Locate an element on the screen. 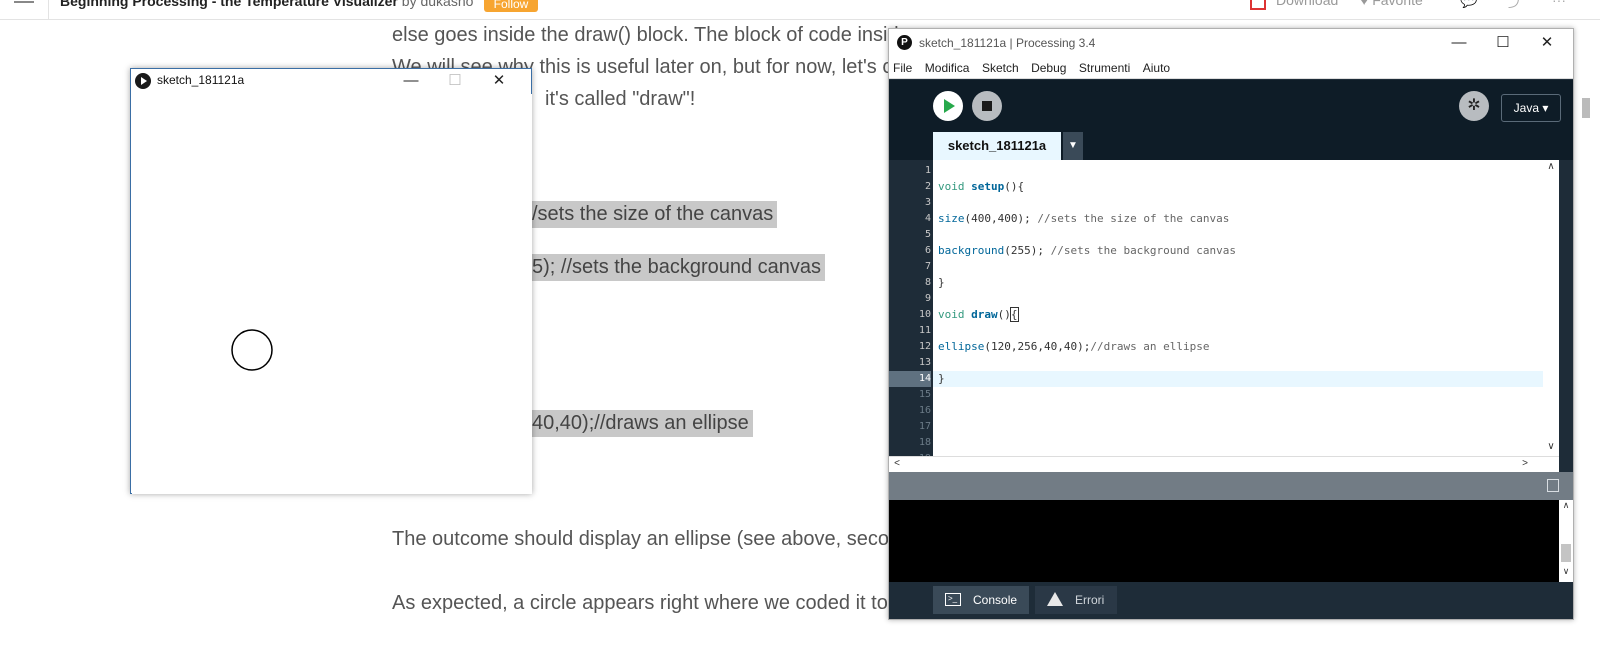 The width and height of the screenshot is (1600, 660). code-token: setup is located at coordinates (988, 186).